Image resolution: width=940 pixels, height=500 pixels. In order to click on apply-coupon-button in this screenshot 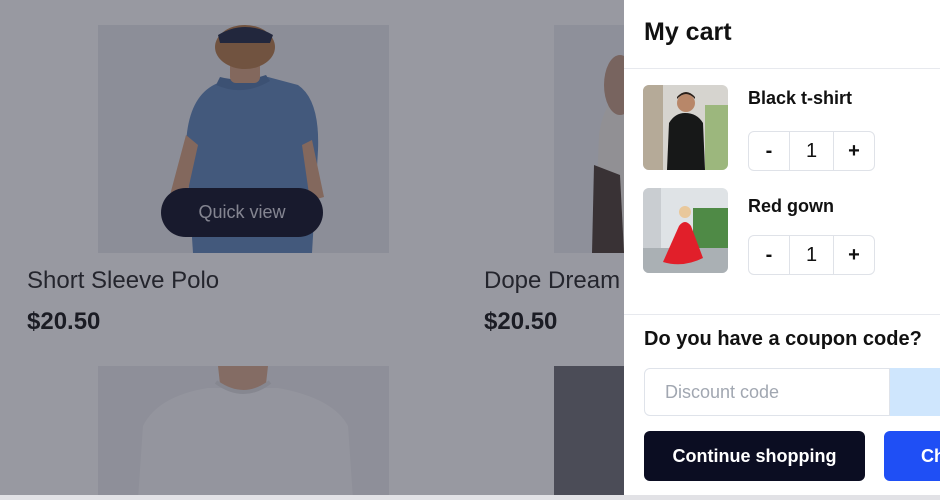, I will do `click(915, 392)`.